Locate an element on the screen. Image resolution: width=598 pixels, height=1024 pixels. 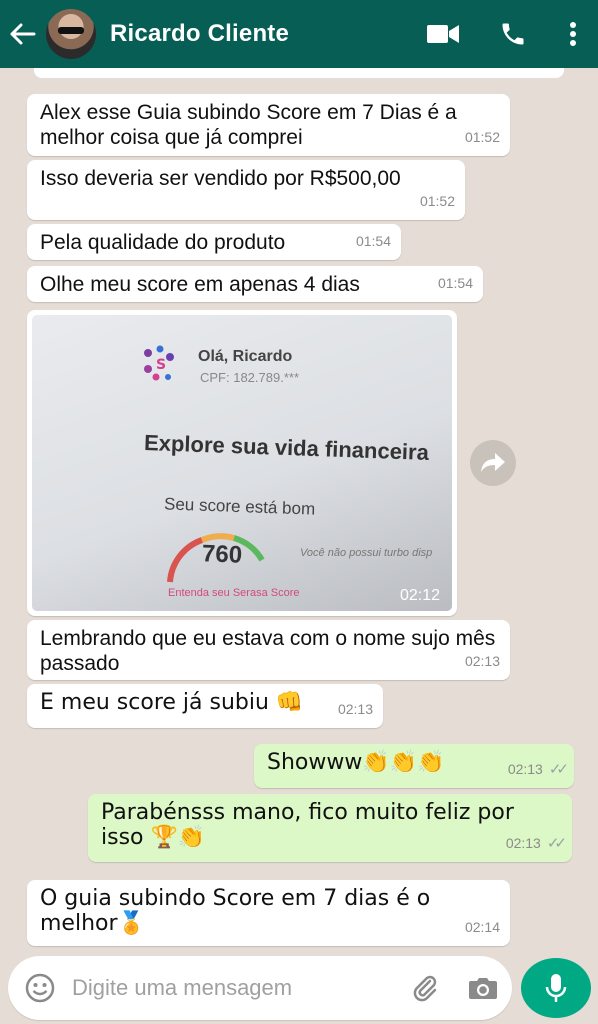
video-camera-icon is located at coordinates (443, 34).